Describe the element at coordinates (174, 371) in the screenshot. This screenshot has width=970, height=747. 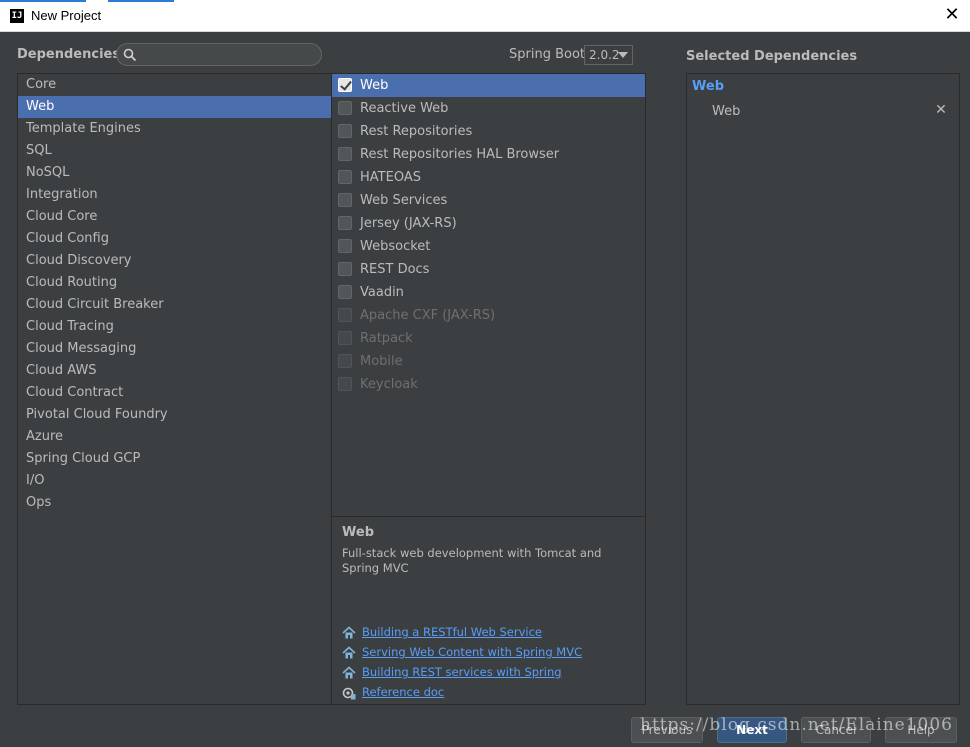
I see `category-item-cloud-aws: Cloud AWS` at that location.